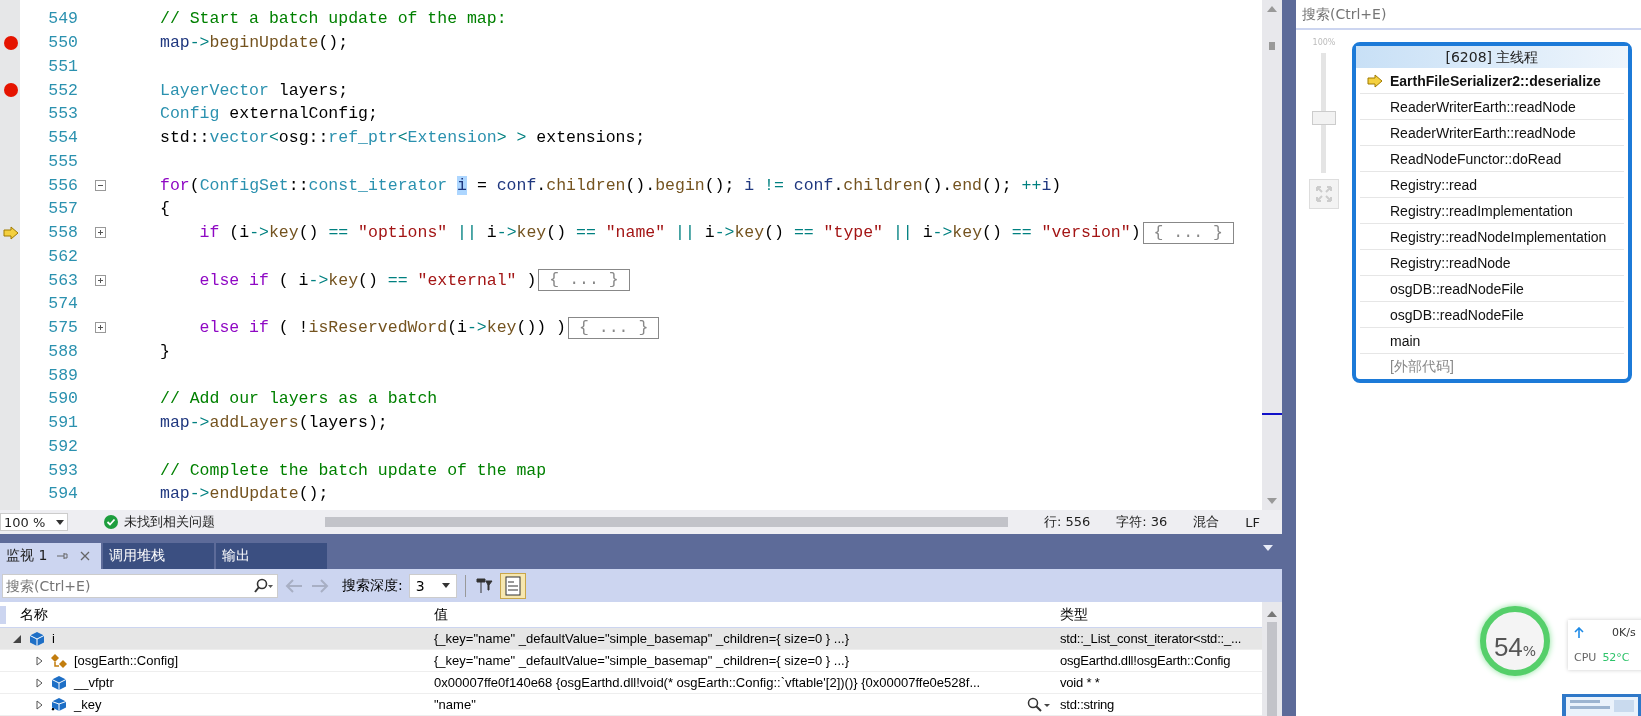 Image resolution: width=1641 pixels, height=716 pixels. What do you see at coordinates (1492, 57) in the screenshot?
I see `thread-title: [6208] 主线程` at bounding box center [1492, 57].